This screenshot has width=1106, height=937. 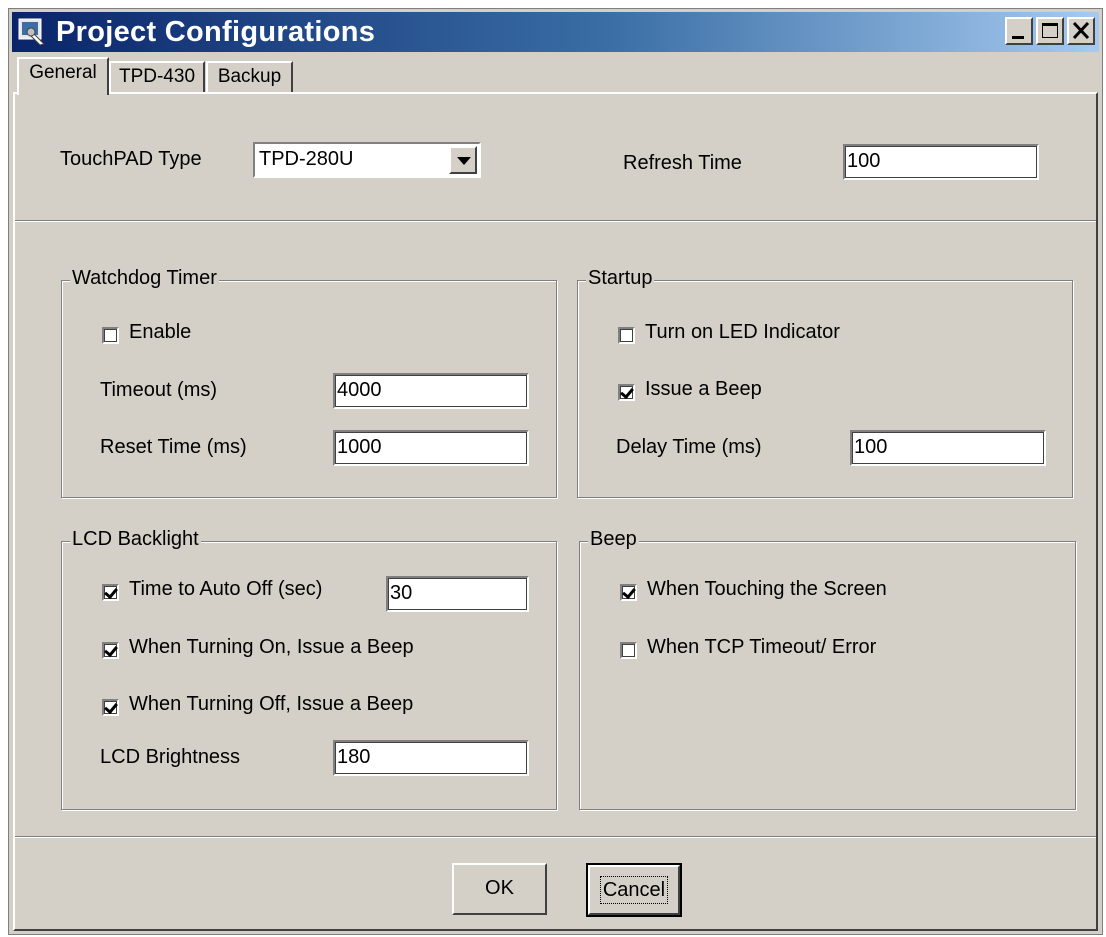 What do you see at coordinates (1018, 37) in the screenshot?
I see `minimize-icon` at bounding box center [1018, 37].